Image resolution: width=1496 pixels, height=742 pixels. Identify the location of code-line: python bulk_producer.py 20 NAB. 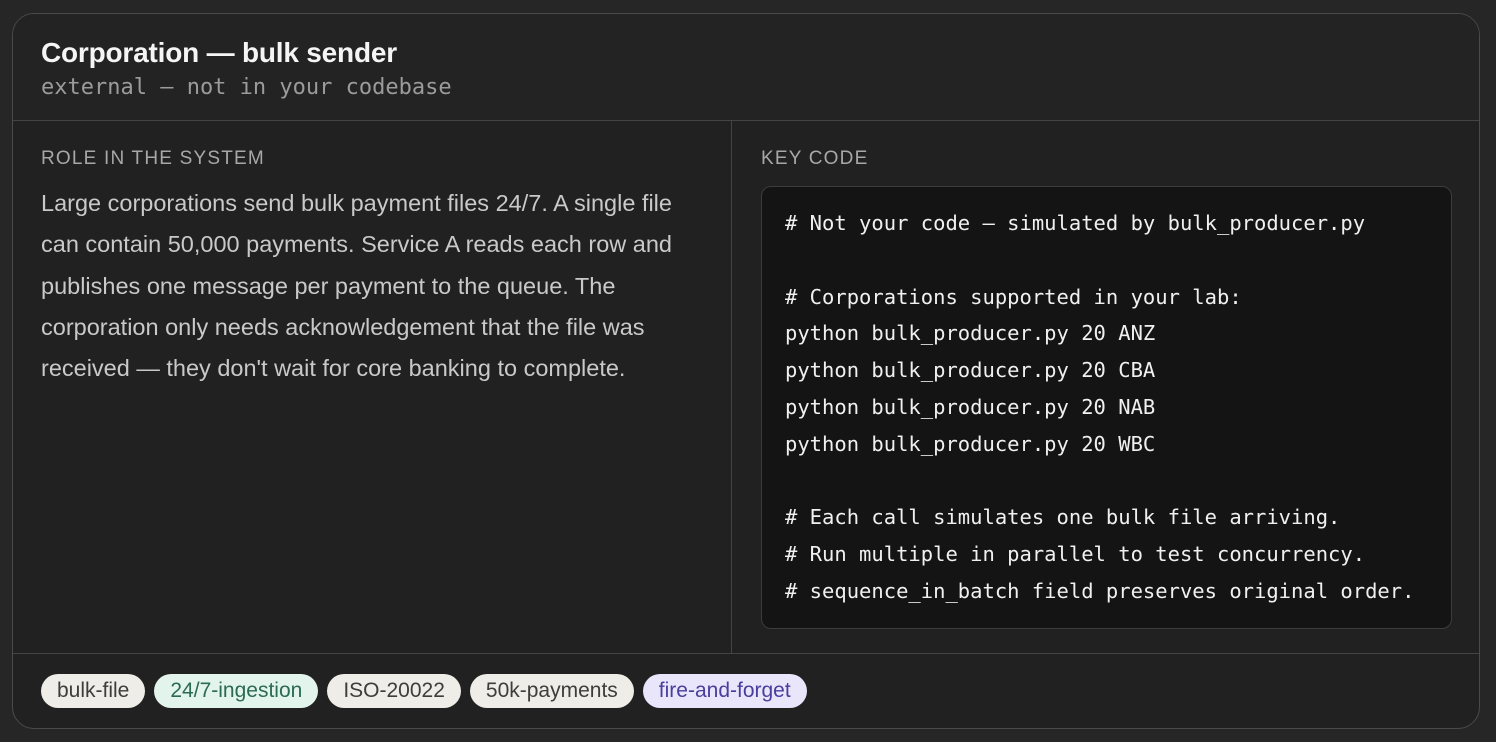
(970, 406).